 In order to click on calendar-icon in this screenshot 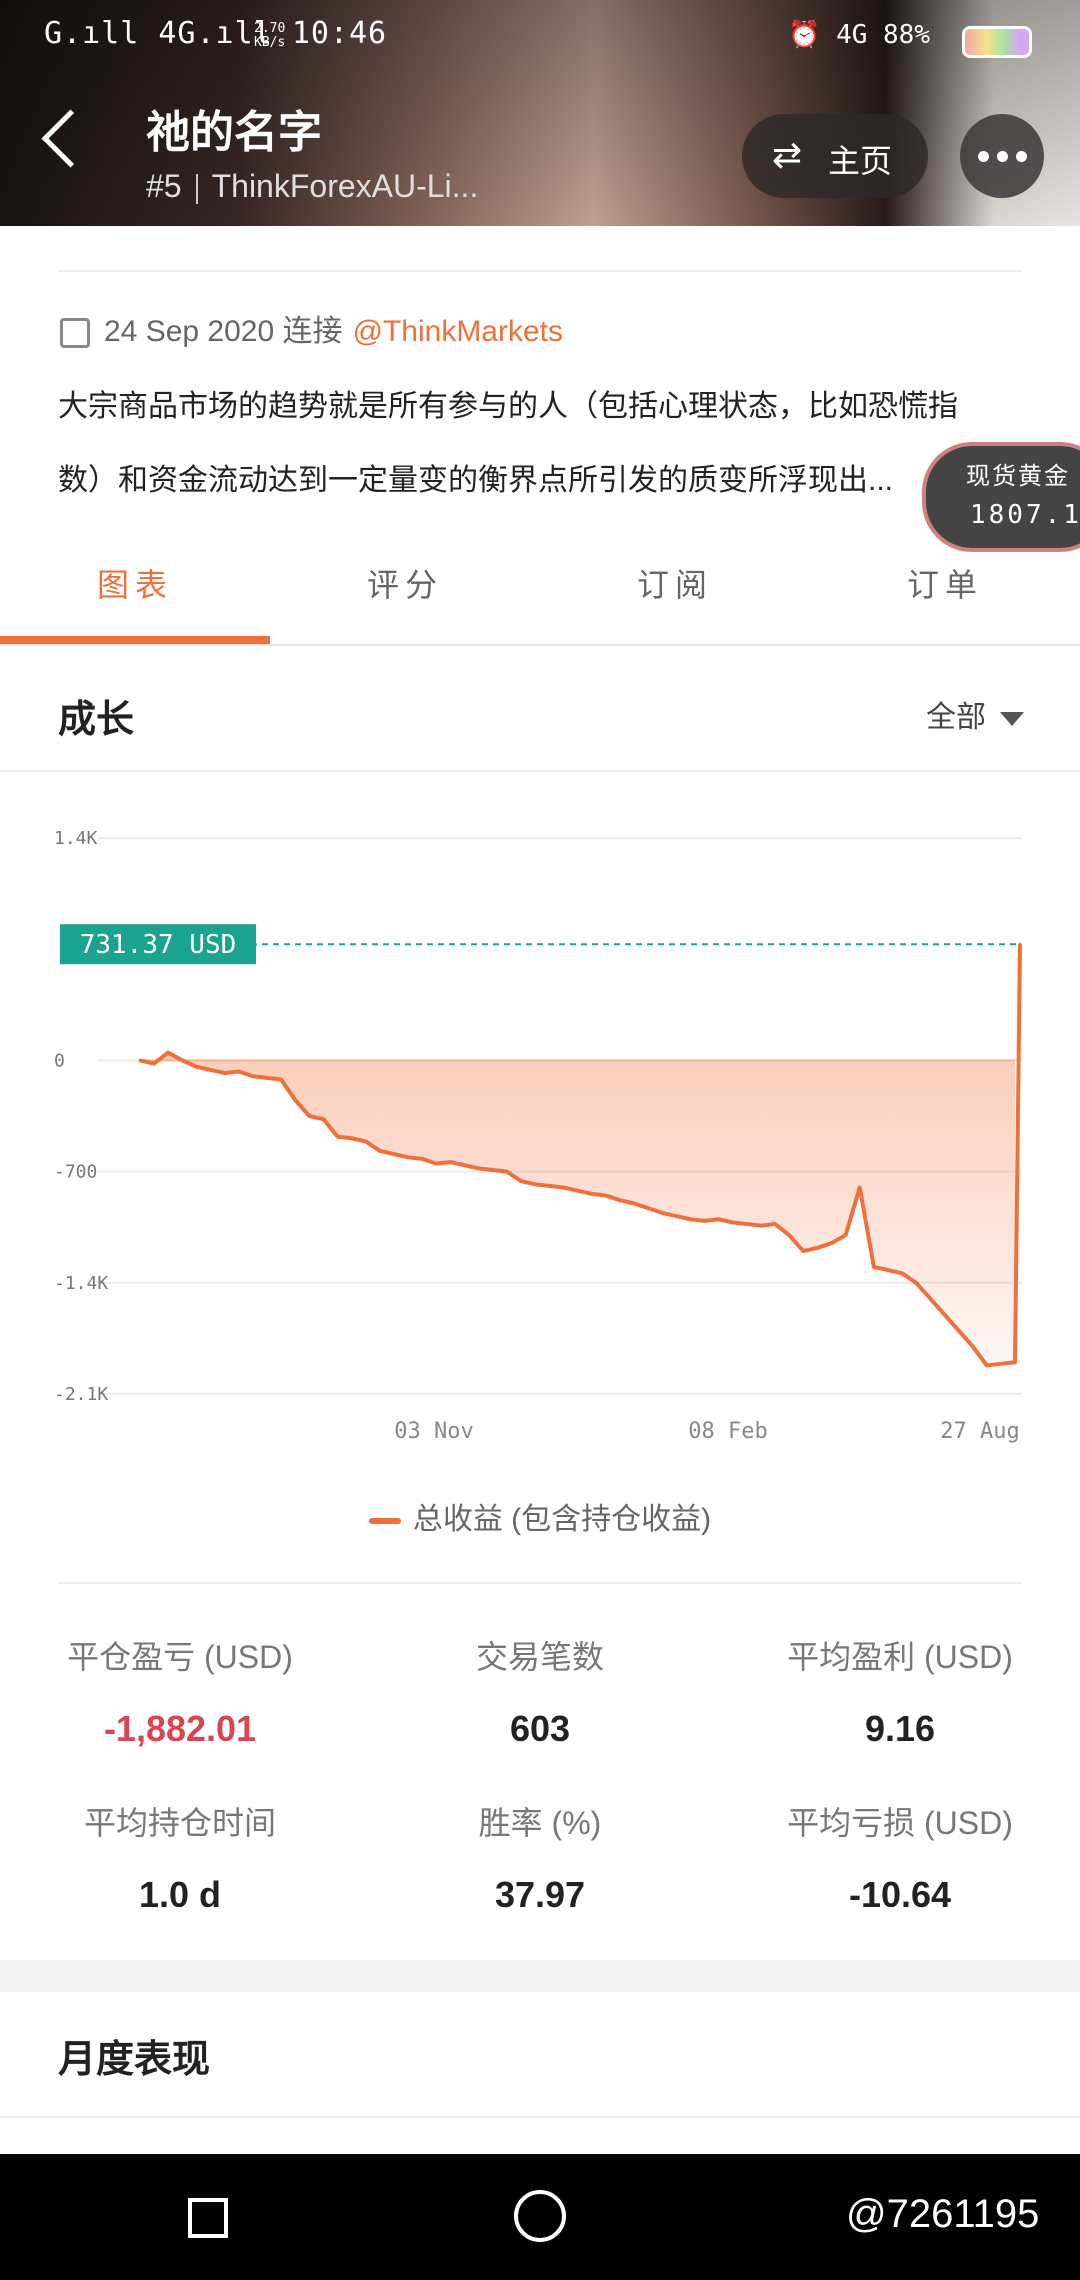, I will do `click(75, 333)`.